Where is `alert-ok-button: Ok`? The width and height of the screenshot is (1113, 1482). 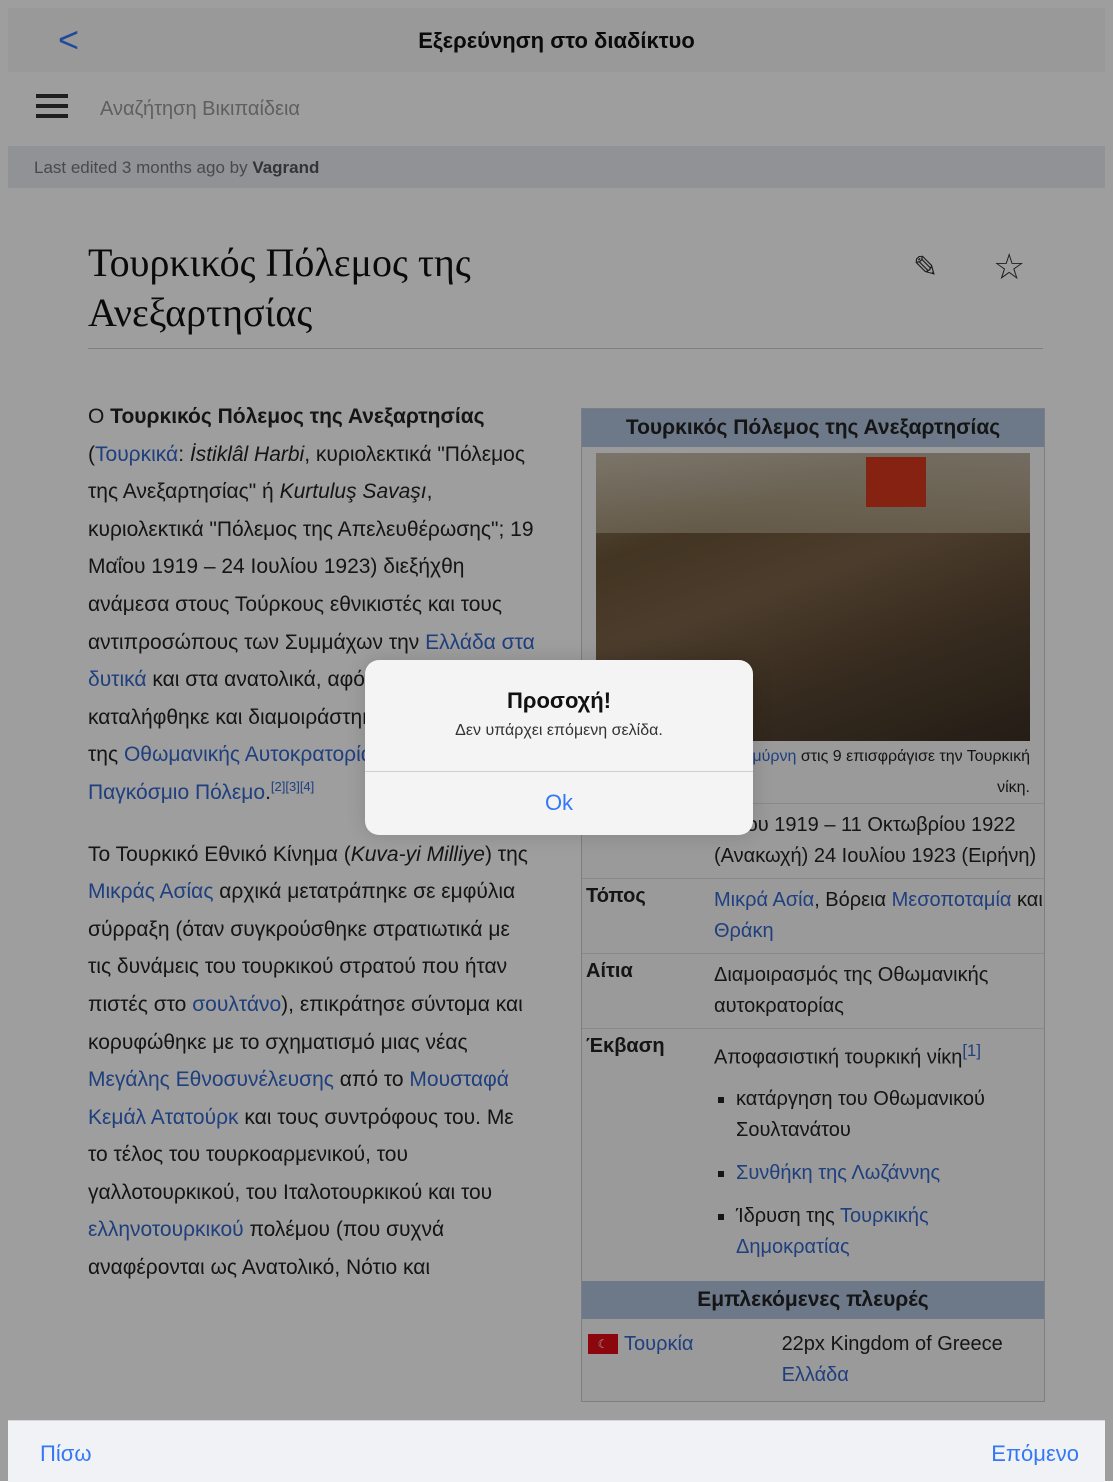 alert-ok-button: Ok is located at coordinates (559, 803).